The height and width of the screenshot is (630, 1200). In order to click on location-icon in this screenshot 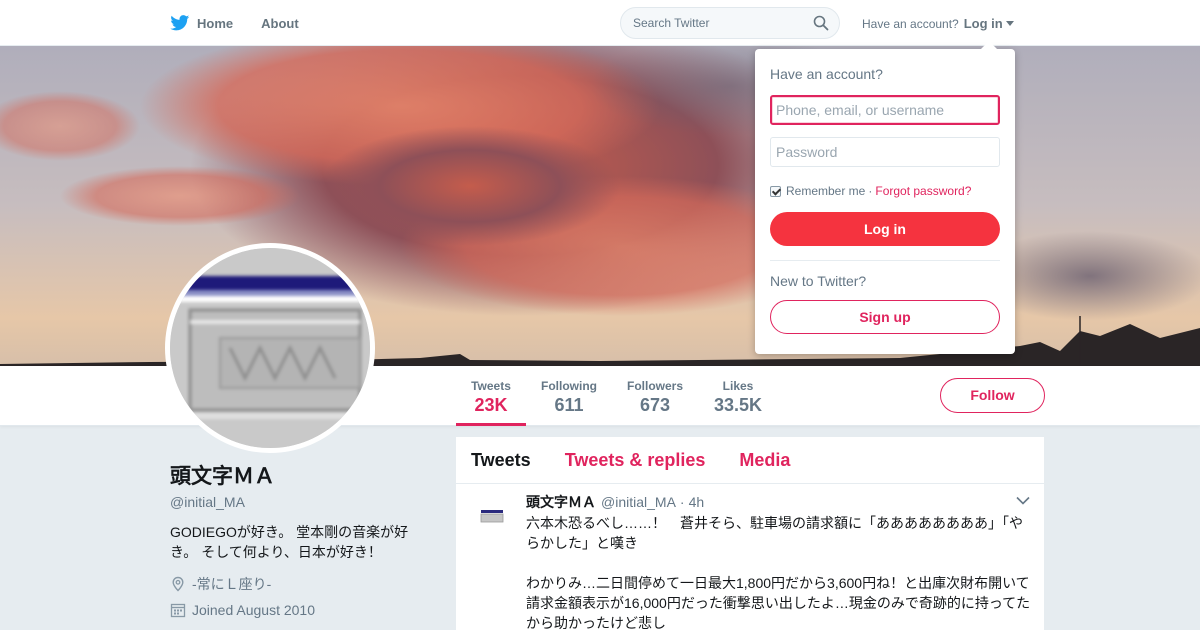, I will do `click(178, 584)`.